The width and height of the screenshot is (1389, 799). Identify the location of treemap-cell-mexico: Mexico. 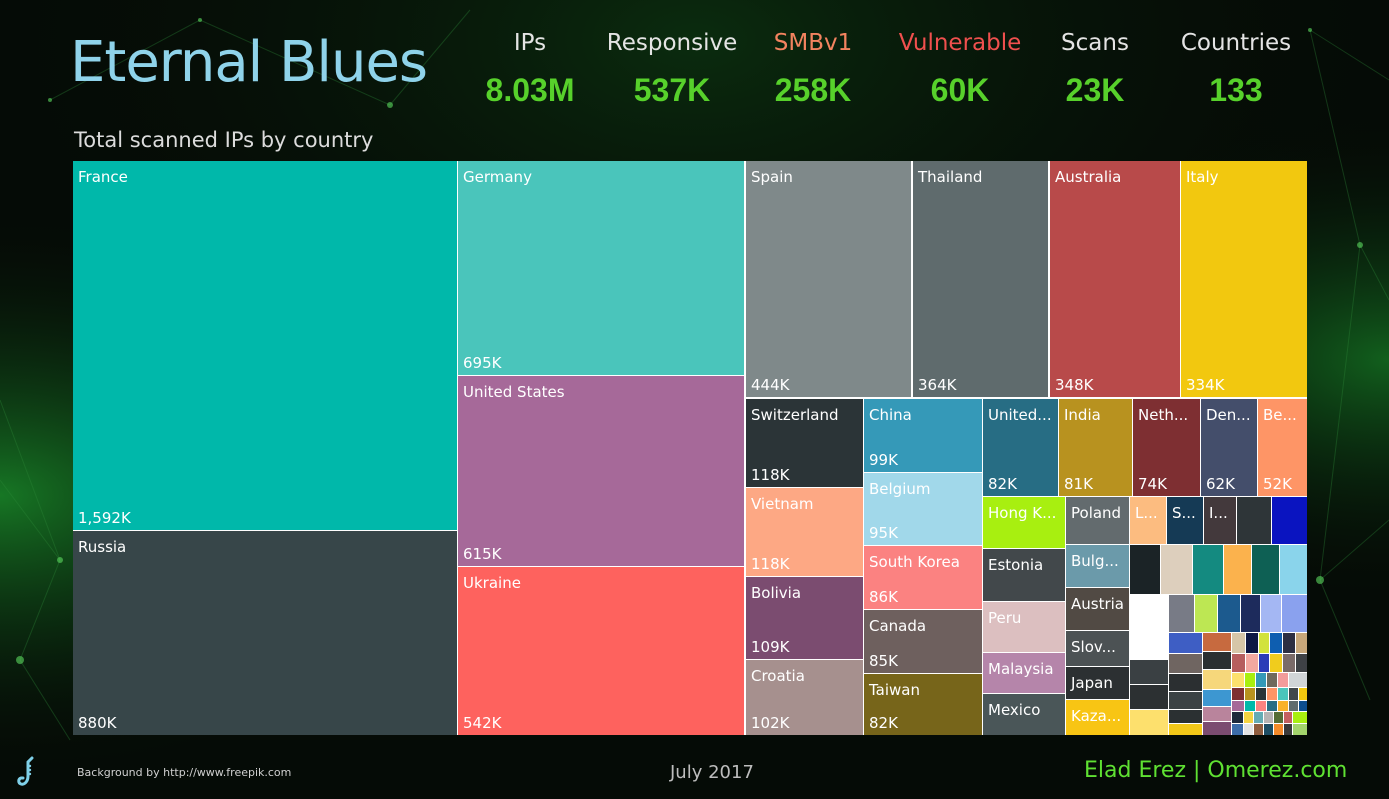
(1024, 714).